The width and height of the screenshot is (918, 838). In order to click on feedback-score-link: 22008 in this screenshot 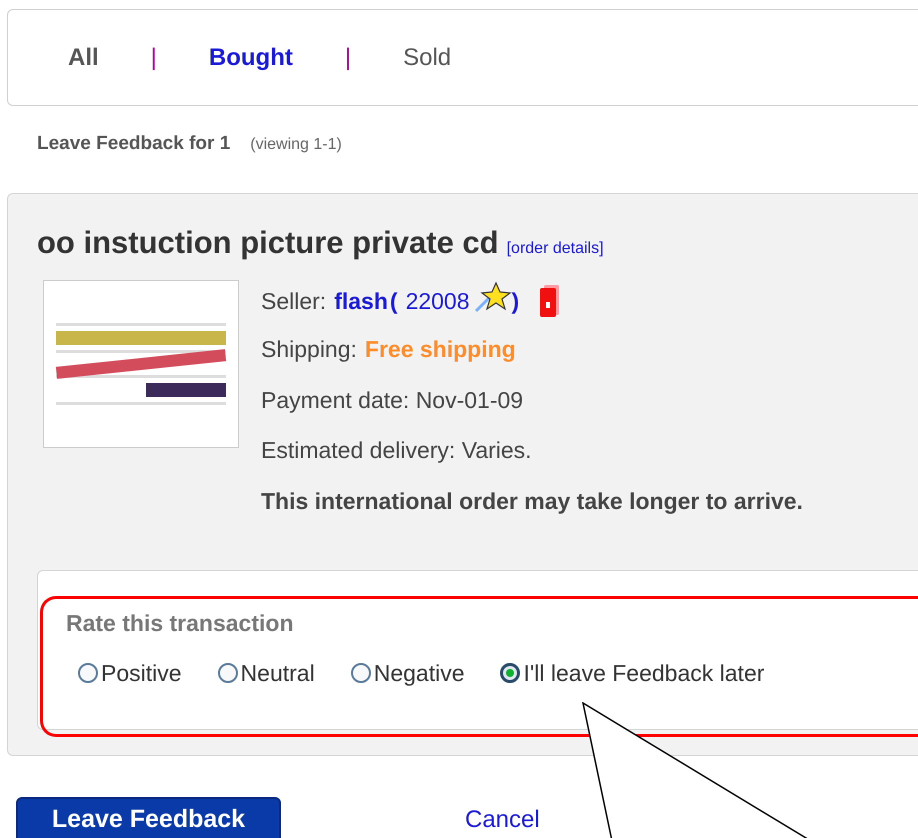, I will do `click(438, 301)`.